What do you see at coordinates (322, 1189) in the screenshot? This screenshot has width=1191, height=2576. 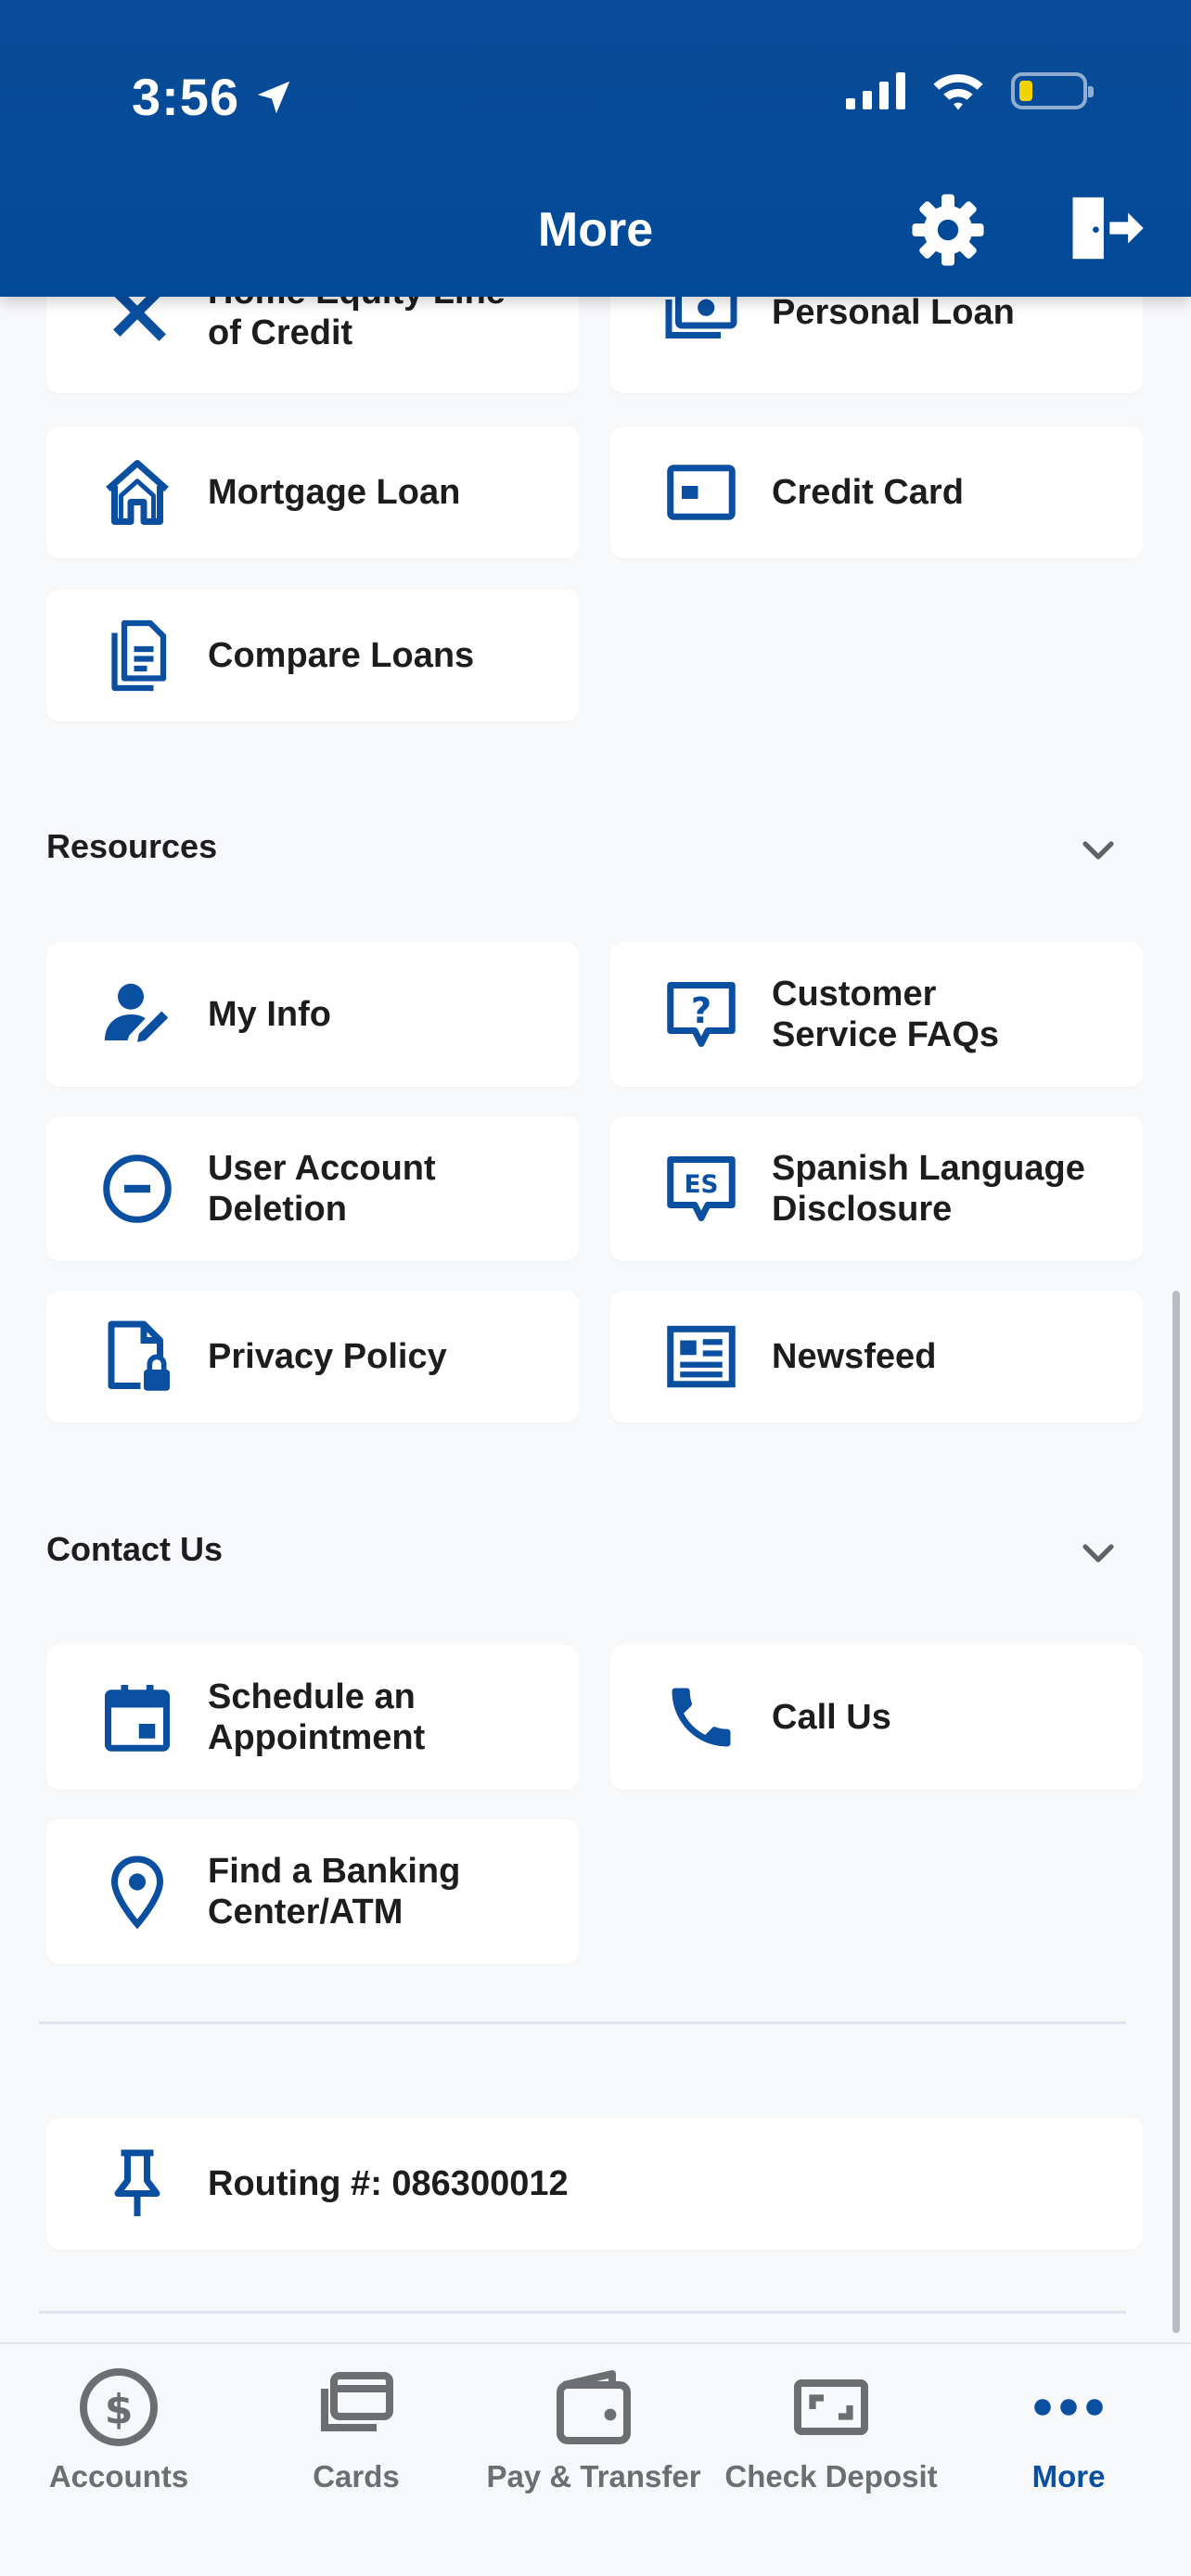 I see `tile-label: User Account Deletion` at bounding box center [322, 1189].